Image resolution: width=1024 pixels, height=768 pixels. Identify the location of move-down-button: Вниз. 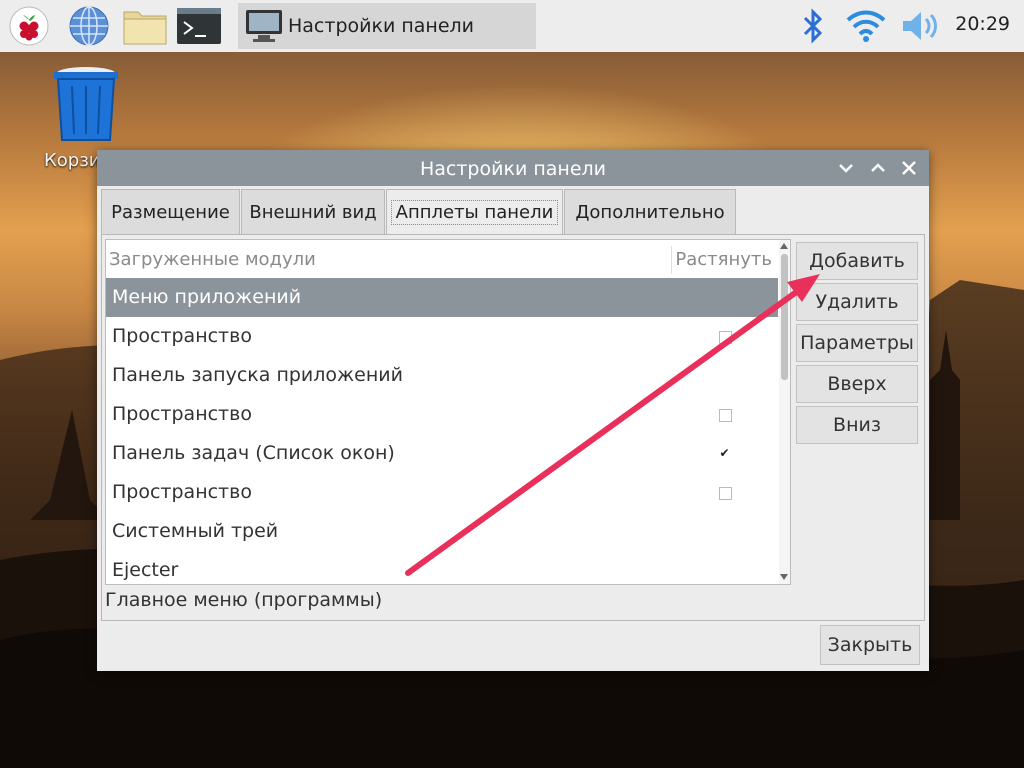
(857, 425).